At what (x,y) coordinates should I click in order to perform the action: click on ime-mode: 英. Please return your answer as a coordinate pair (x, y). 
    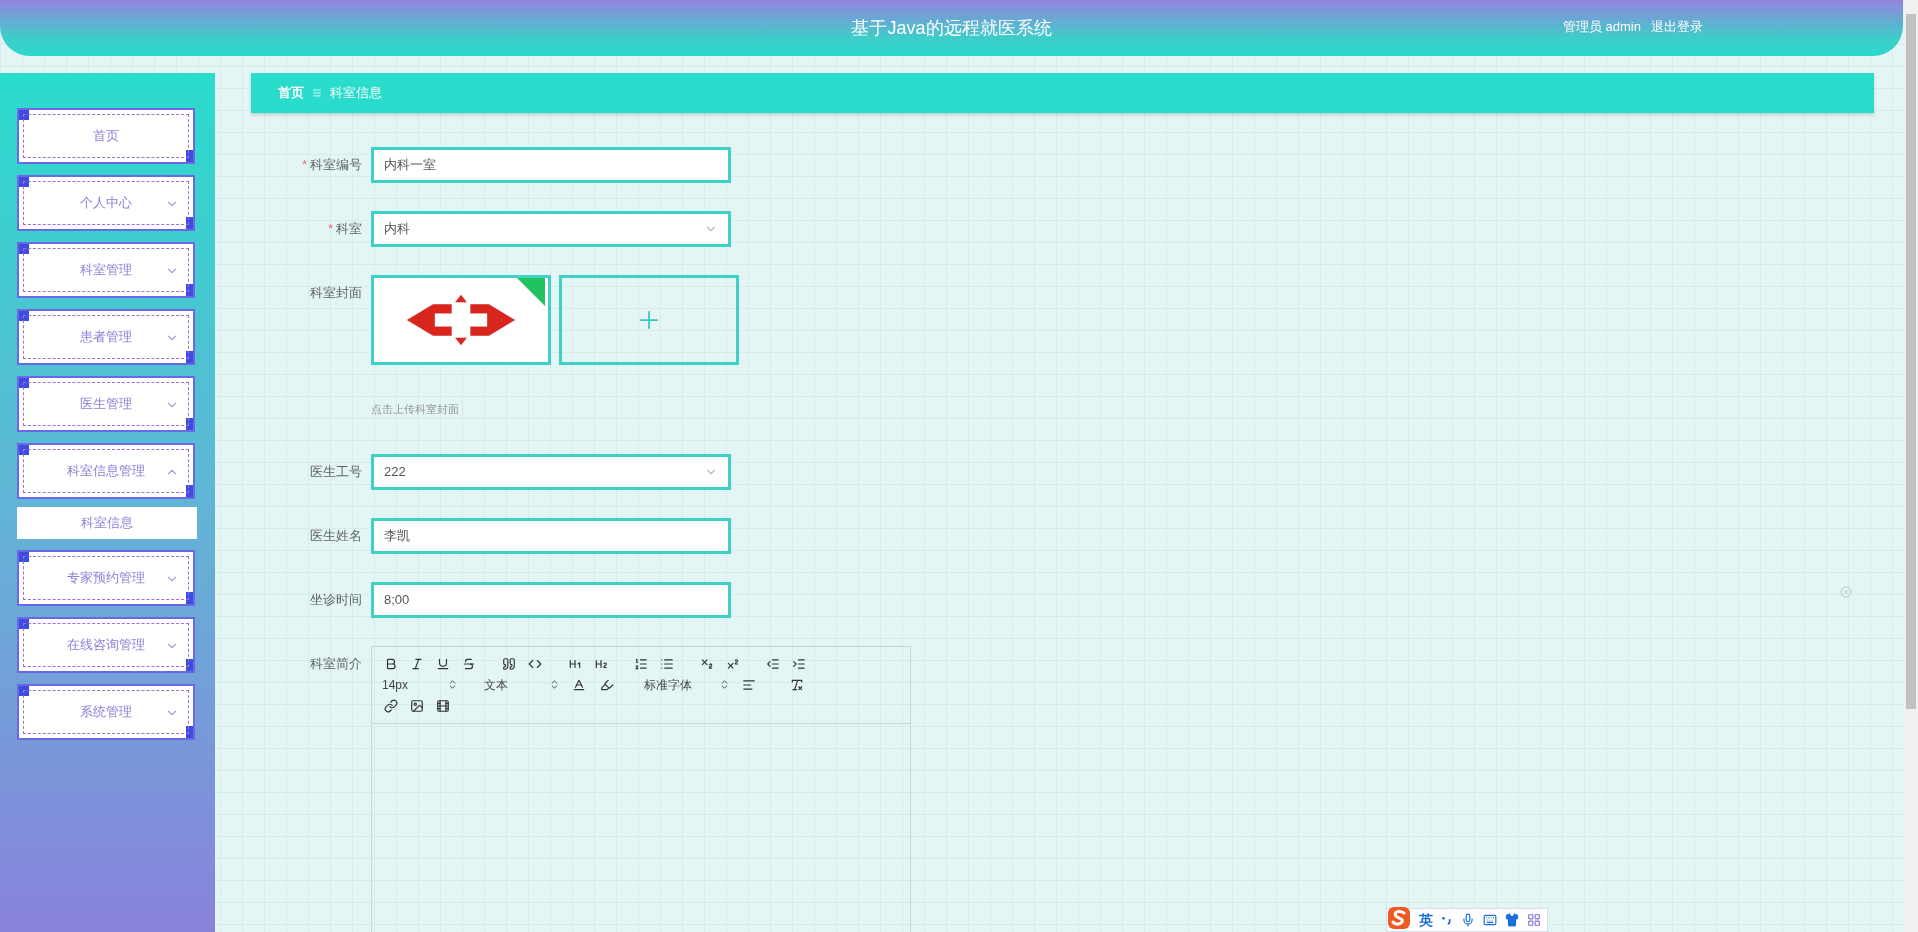
    Looking at the image, I should click on (1426, 920).